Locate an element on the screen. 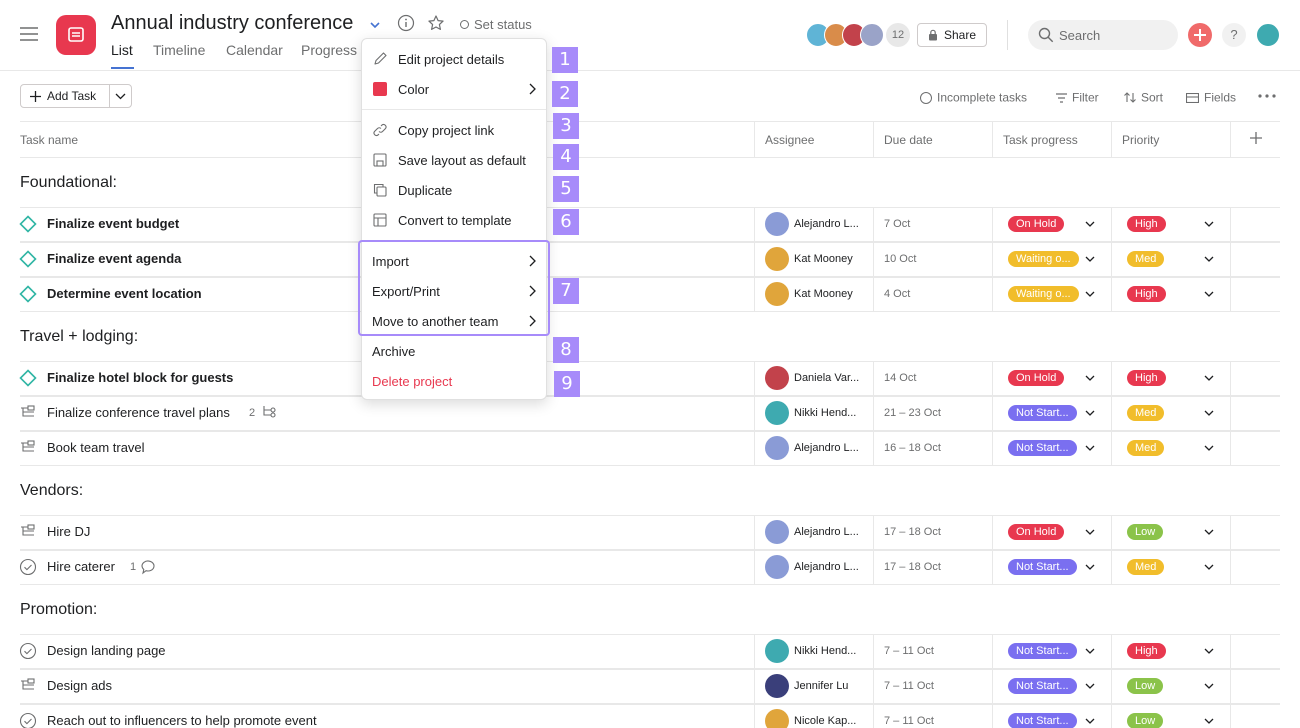 Image resolution: width=1300 pixels, height=728 pixels. column-header-task-progress: Task progress is located at coordinates (1040, 140).